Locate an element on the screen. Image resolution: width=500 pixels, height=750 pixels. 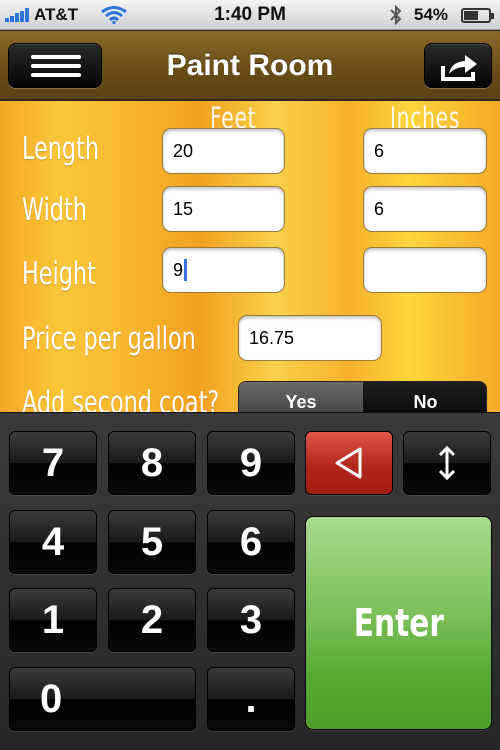
width-inches-input: 6 is located at coordinates (425, 209).